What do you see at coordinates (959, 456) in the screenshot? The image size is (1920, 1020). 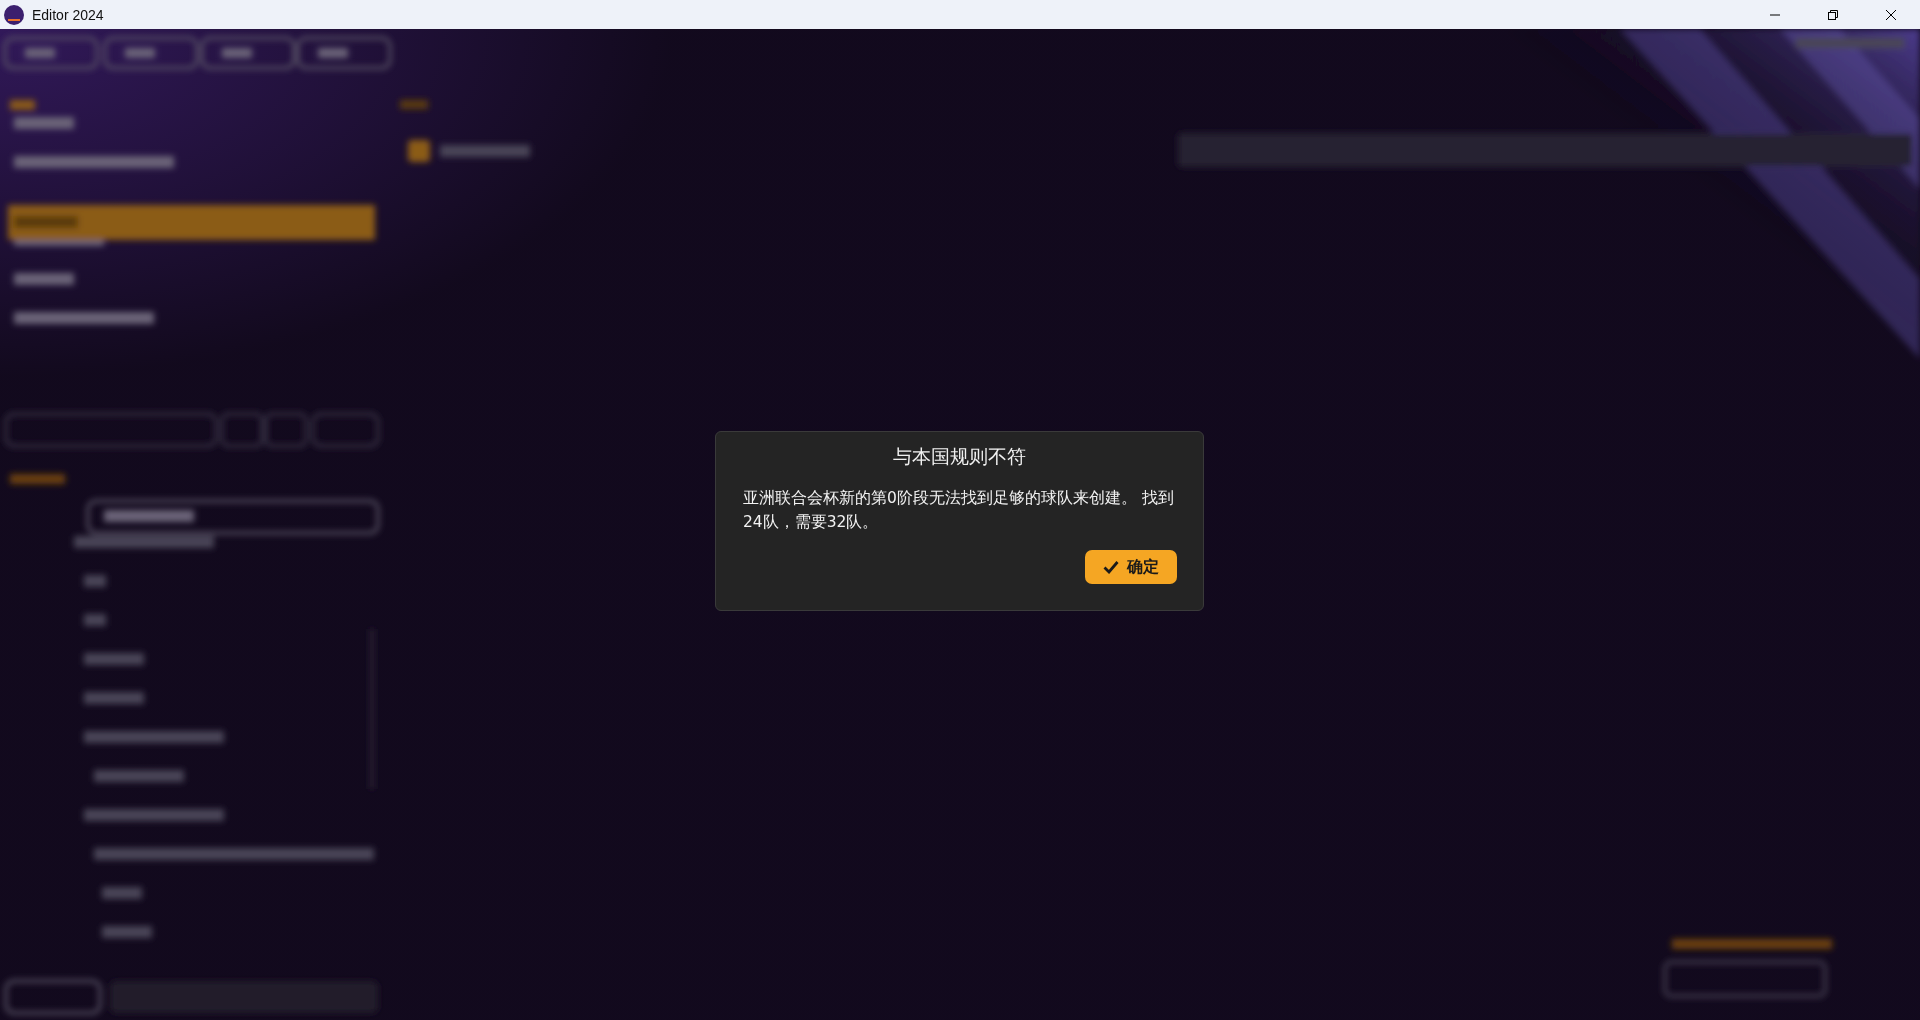 I see `dialog-title: 与本国规则不符` at bounding box center [959, 456].